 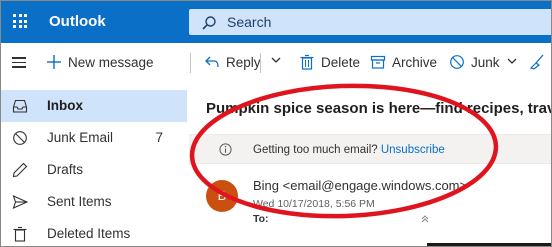 What do you see at coordinates (77, 21) in the screenshot?
I see `app-title: Outlook` at bounding box center [77, 21].